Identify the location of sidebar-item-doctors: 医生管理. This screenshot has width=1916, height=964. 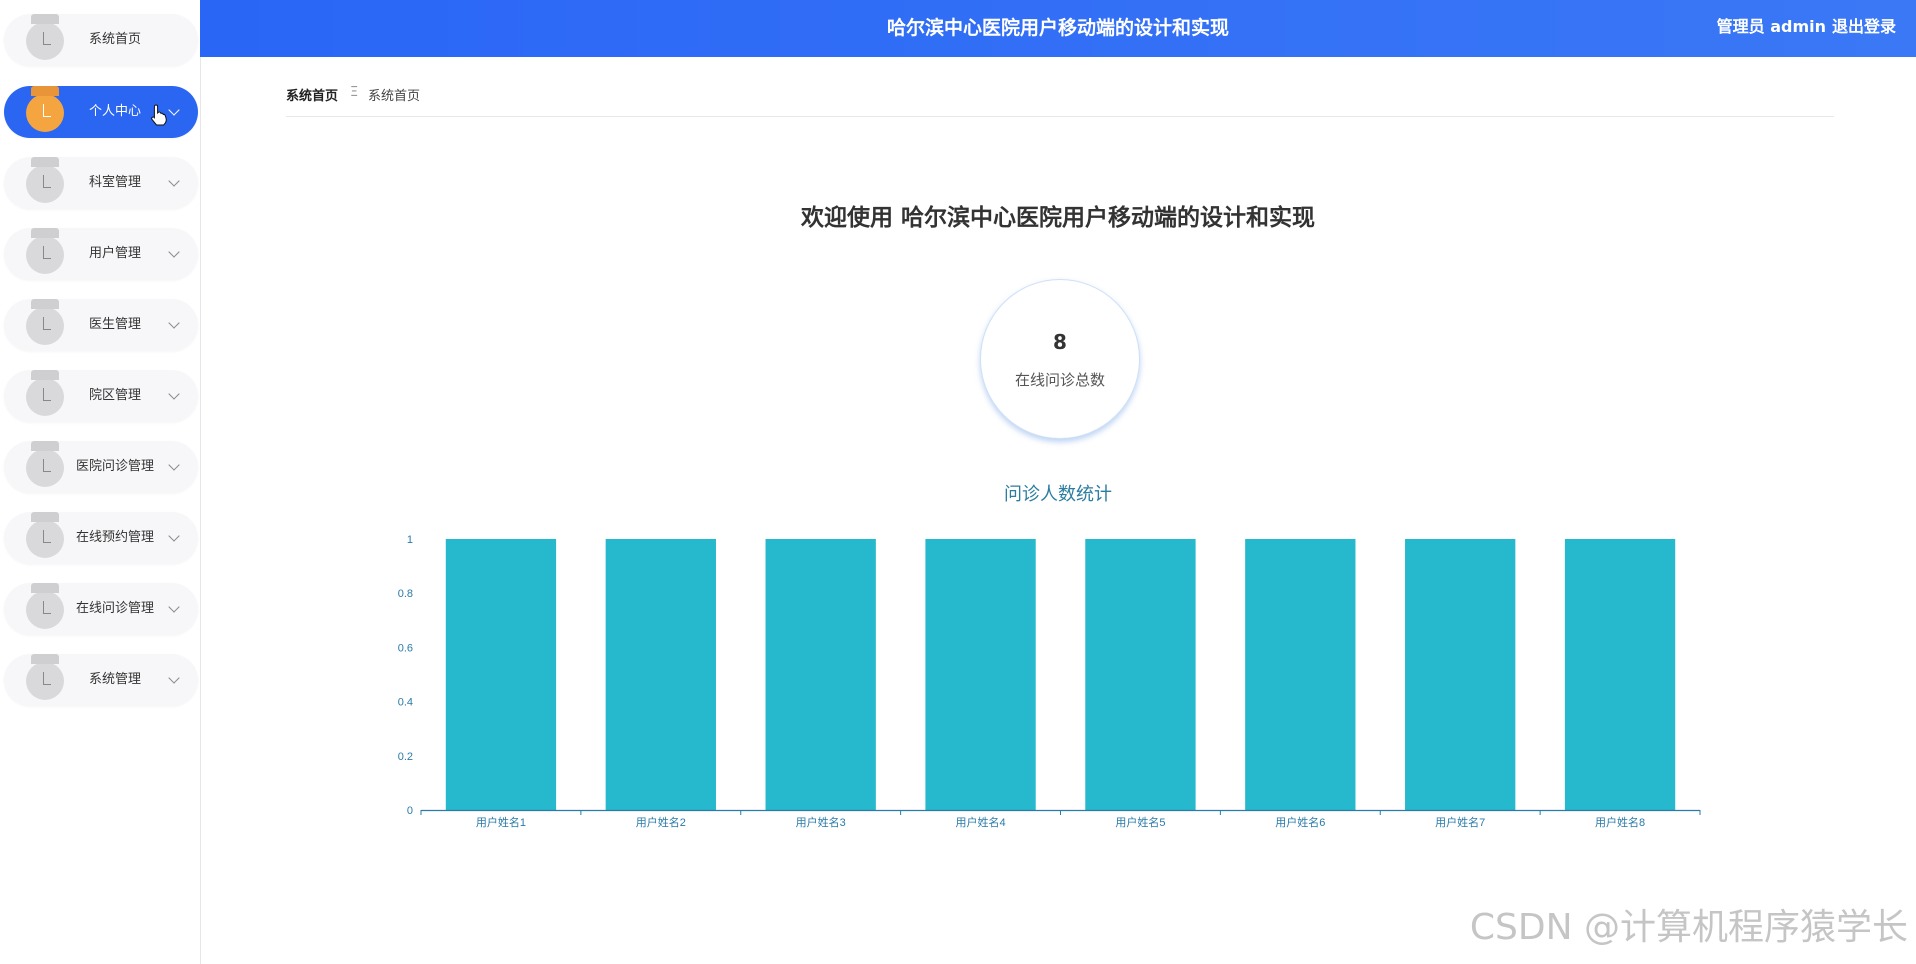
(101, 325).